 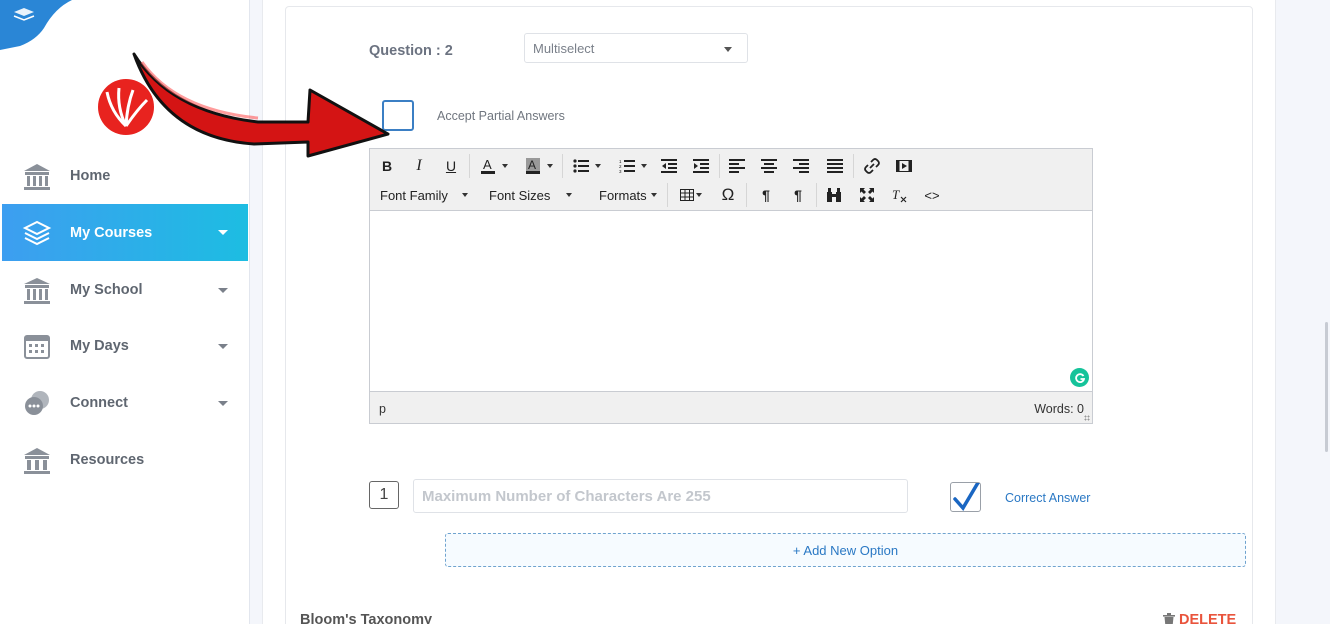 What do you see at coordinates (419, 166) in the screenshot?
I see `italic-icon: I` at bounding box center [419, 166].